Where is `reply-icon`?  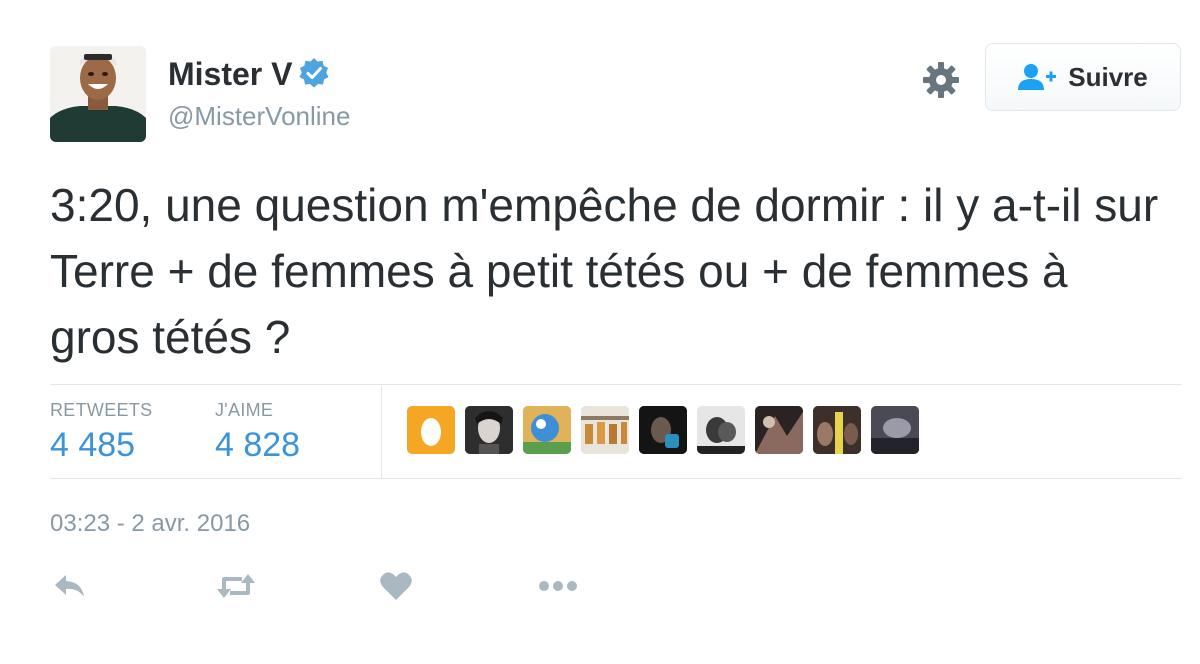
reply-icon is located at coordinates (70, 588).